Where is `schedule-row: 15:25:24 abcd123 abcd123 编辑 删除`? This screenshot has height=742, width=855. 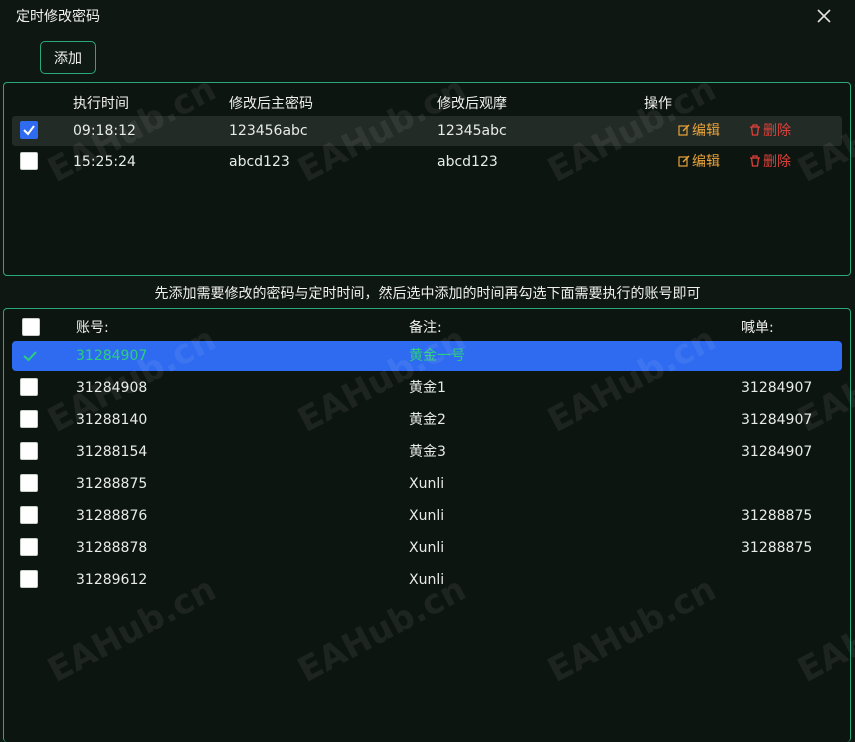 schedule-row: 15:25:24 abcd123 abcd123 编辑 删除 is located at coordinates (427, 162).